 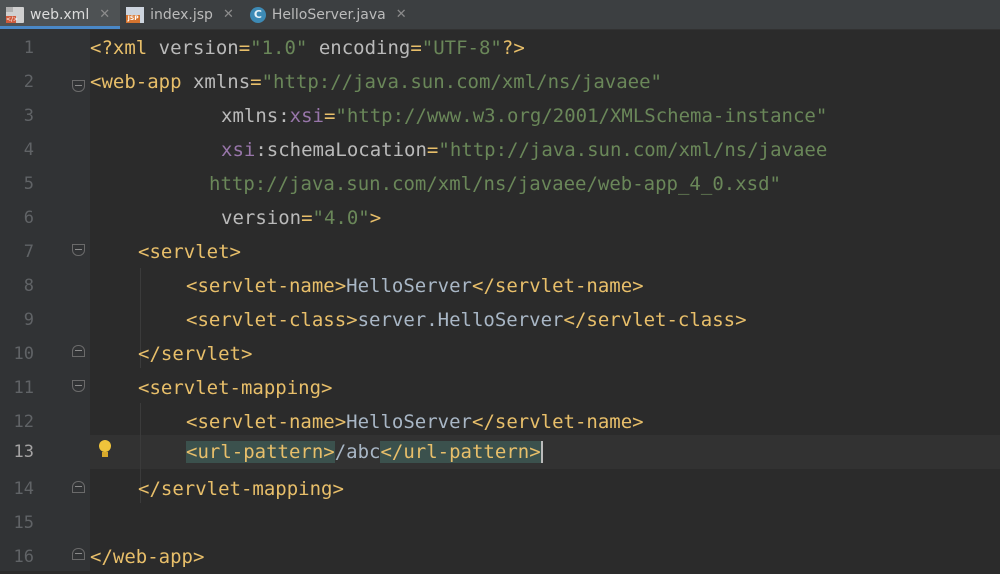 What do you see at coordinates (500, 218) in the screenshot?
I see `code-line: 6 version="4.0">` at bounding box center [500, 218].